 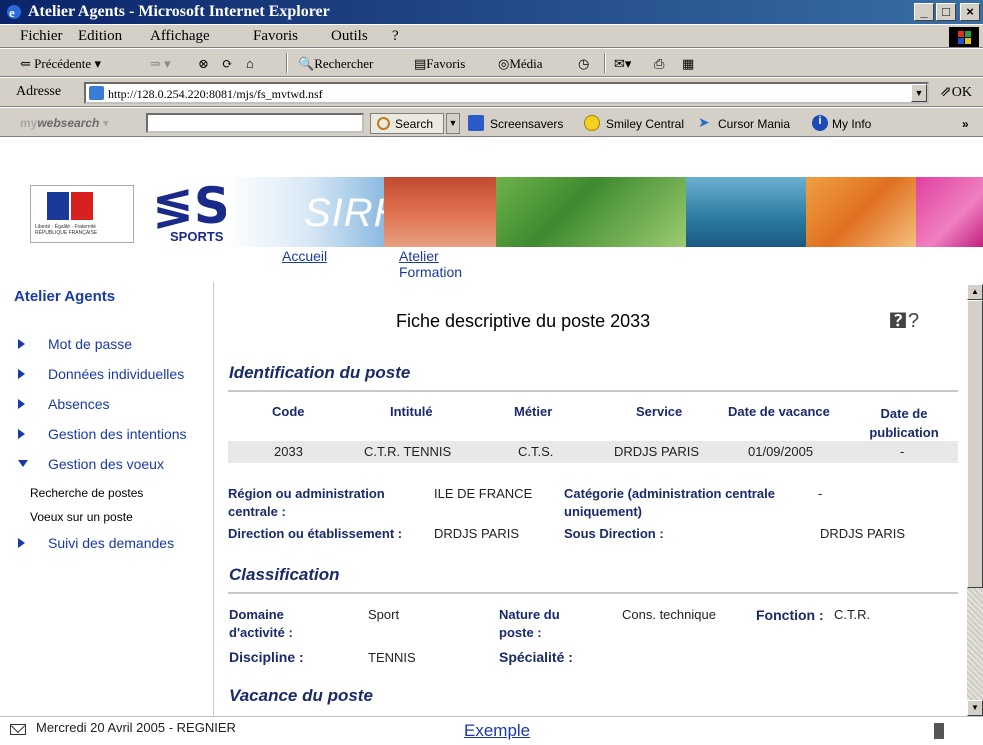 I want to click on my-info-link: My Info, so click(x=851, y=124).